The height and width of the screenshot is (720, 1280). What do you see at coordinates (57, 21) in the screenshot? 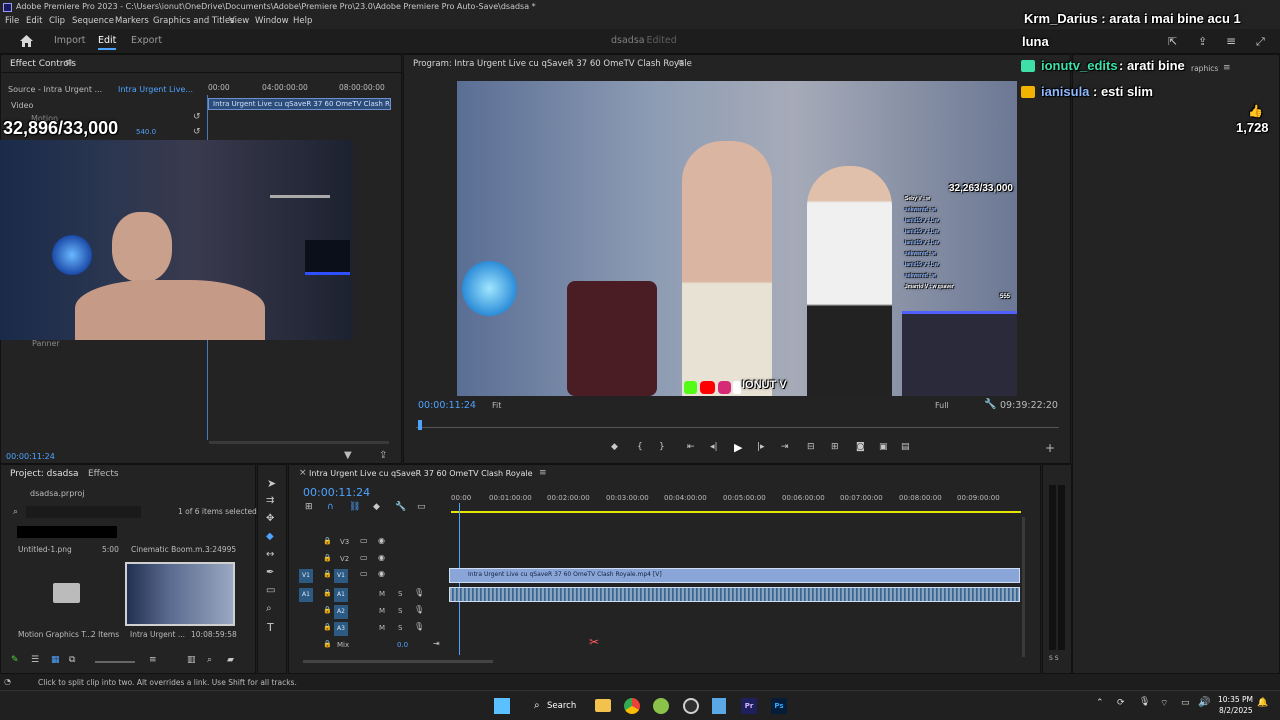
I see `menu-clip: Clip` at bounding box center [57, 21].